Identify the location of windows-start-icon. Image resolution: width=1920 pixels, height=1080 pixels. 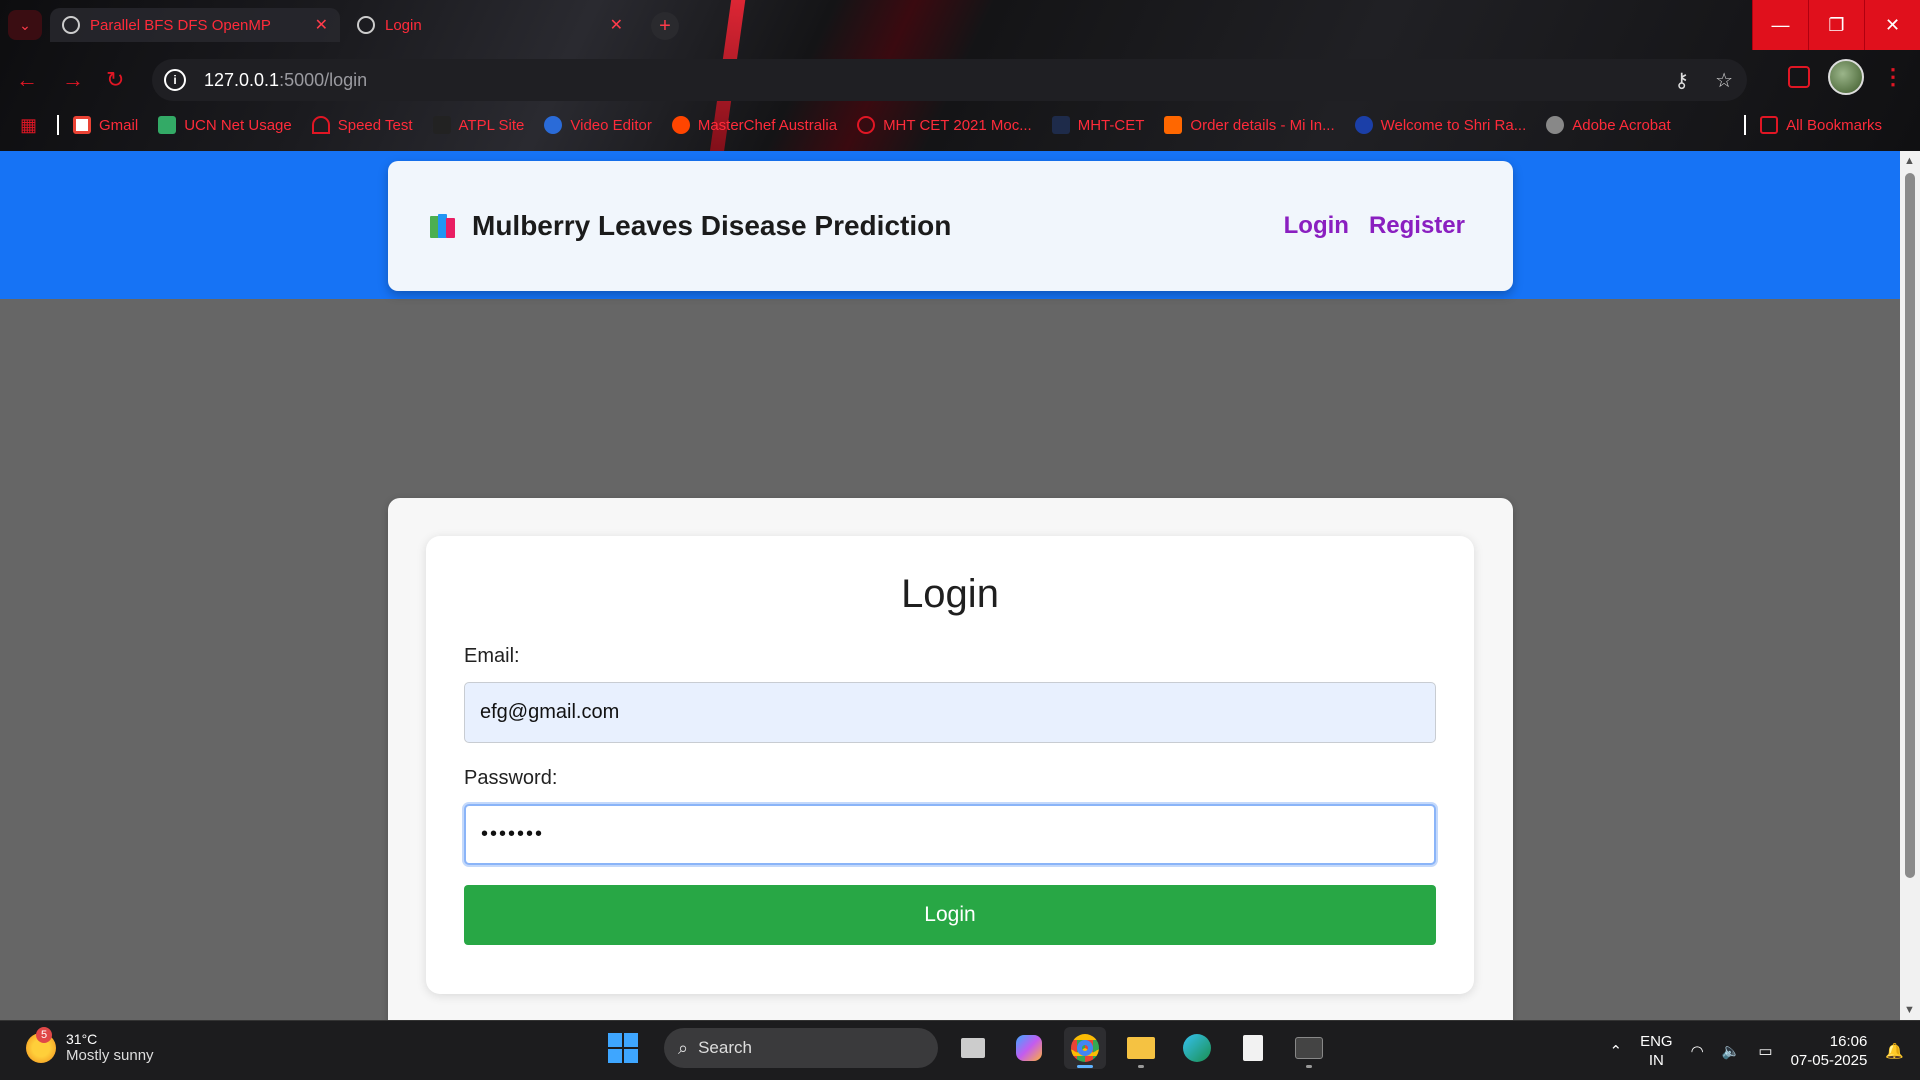
(623, 1048).